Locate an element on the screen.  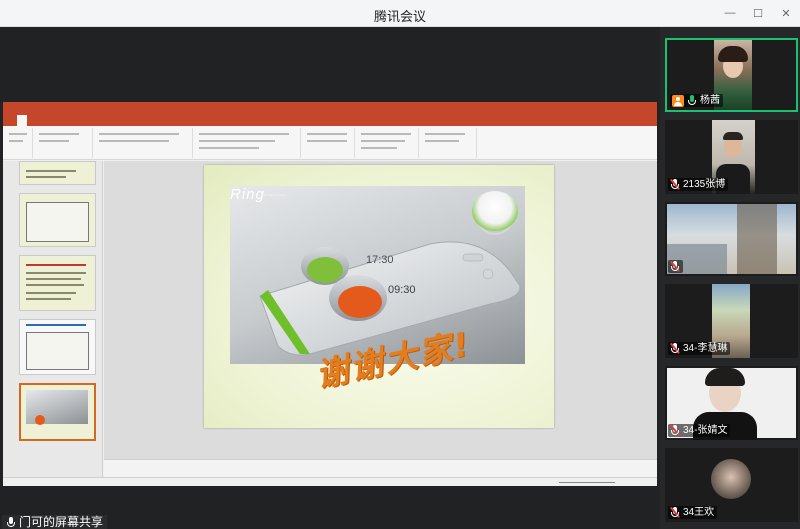
ribbon-group-font is located at coordinates (144, 143).